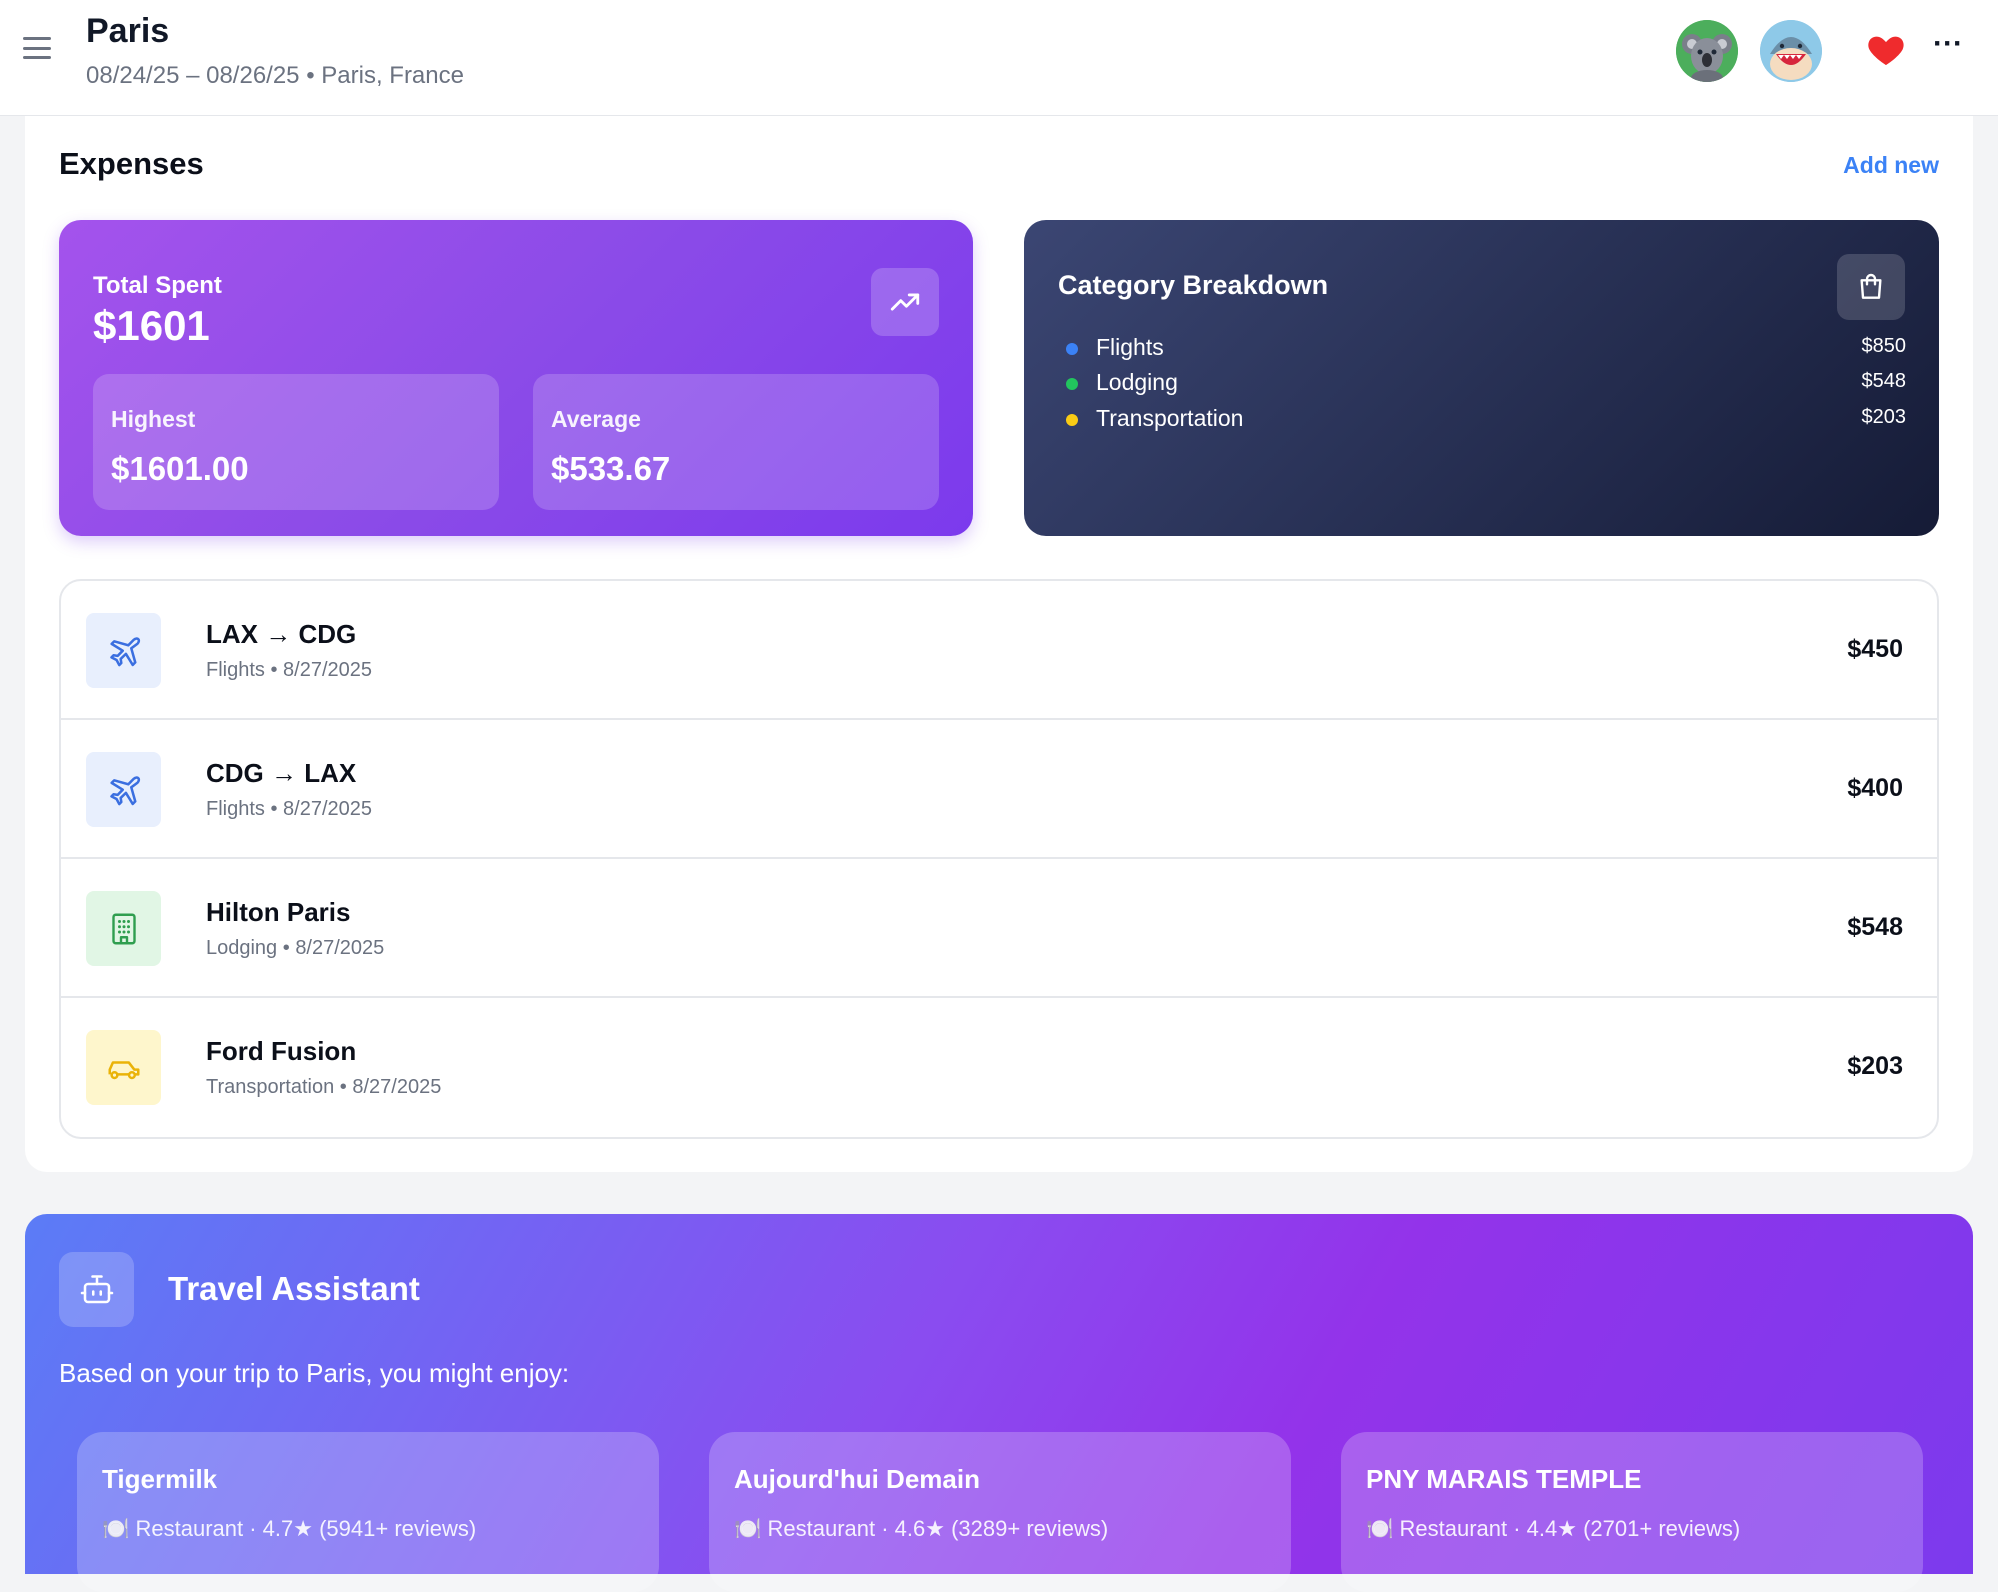  What do you see at coordinates (294, 1288) in the screenshot?
I see `travel-assistant-title: Travel Assistant` at bounding box center [294, 1288].